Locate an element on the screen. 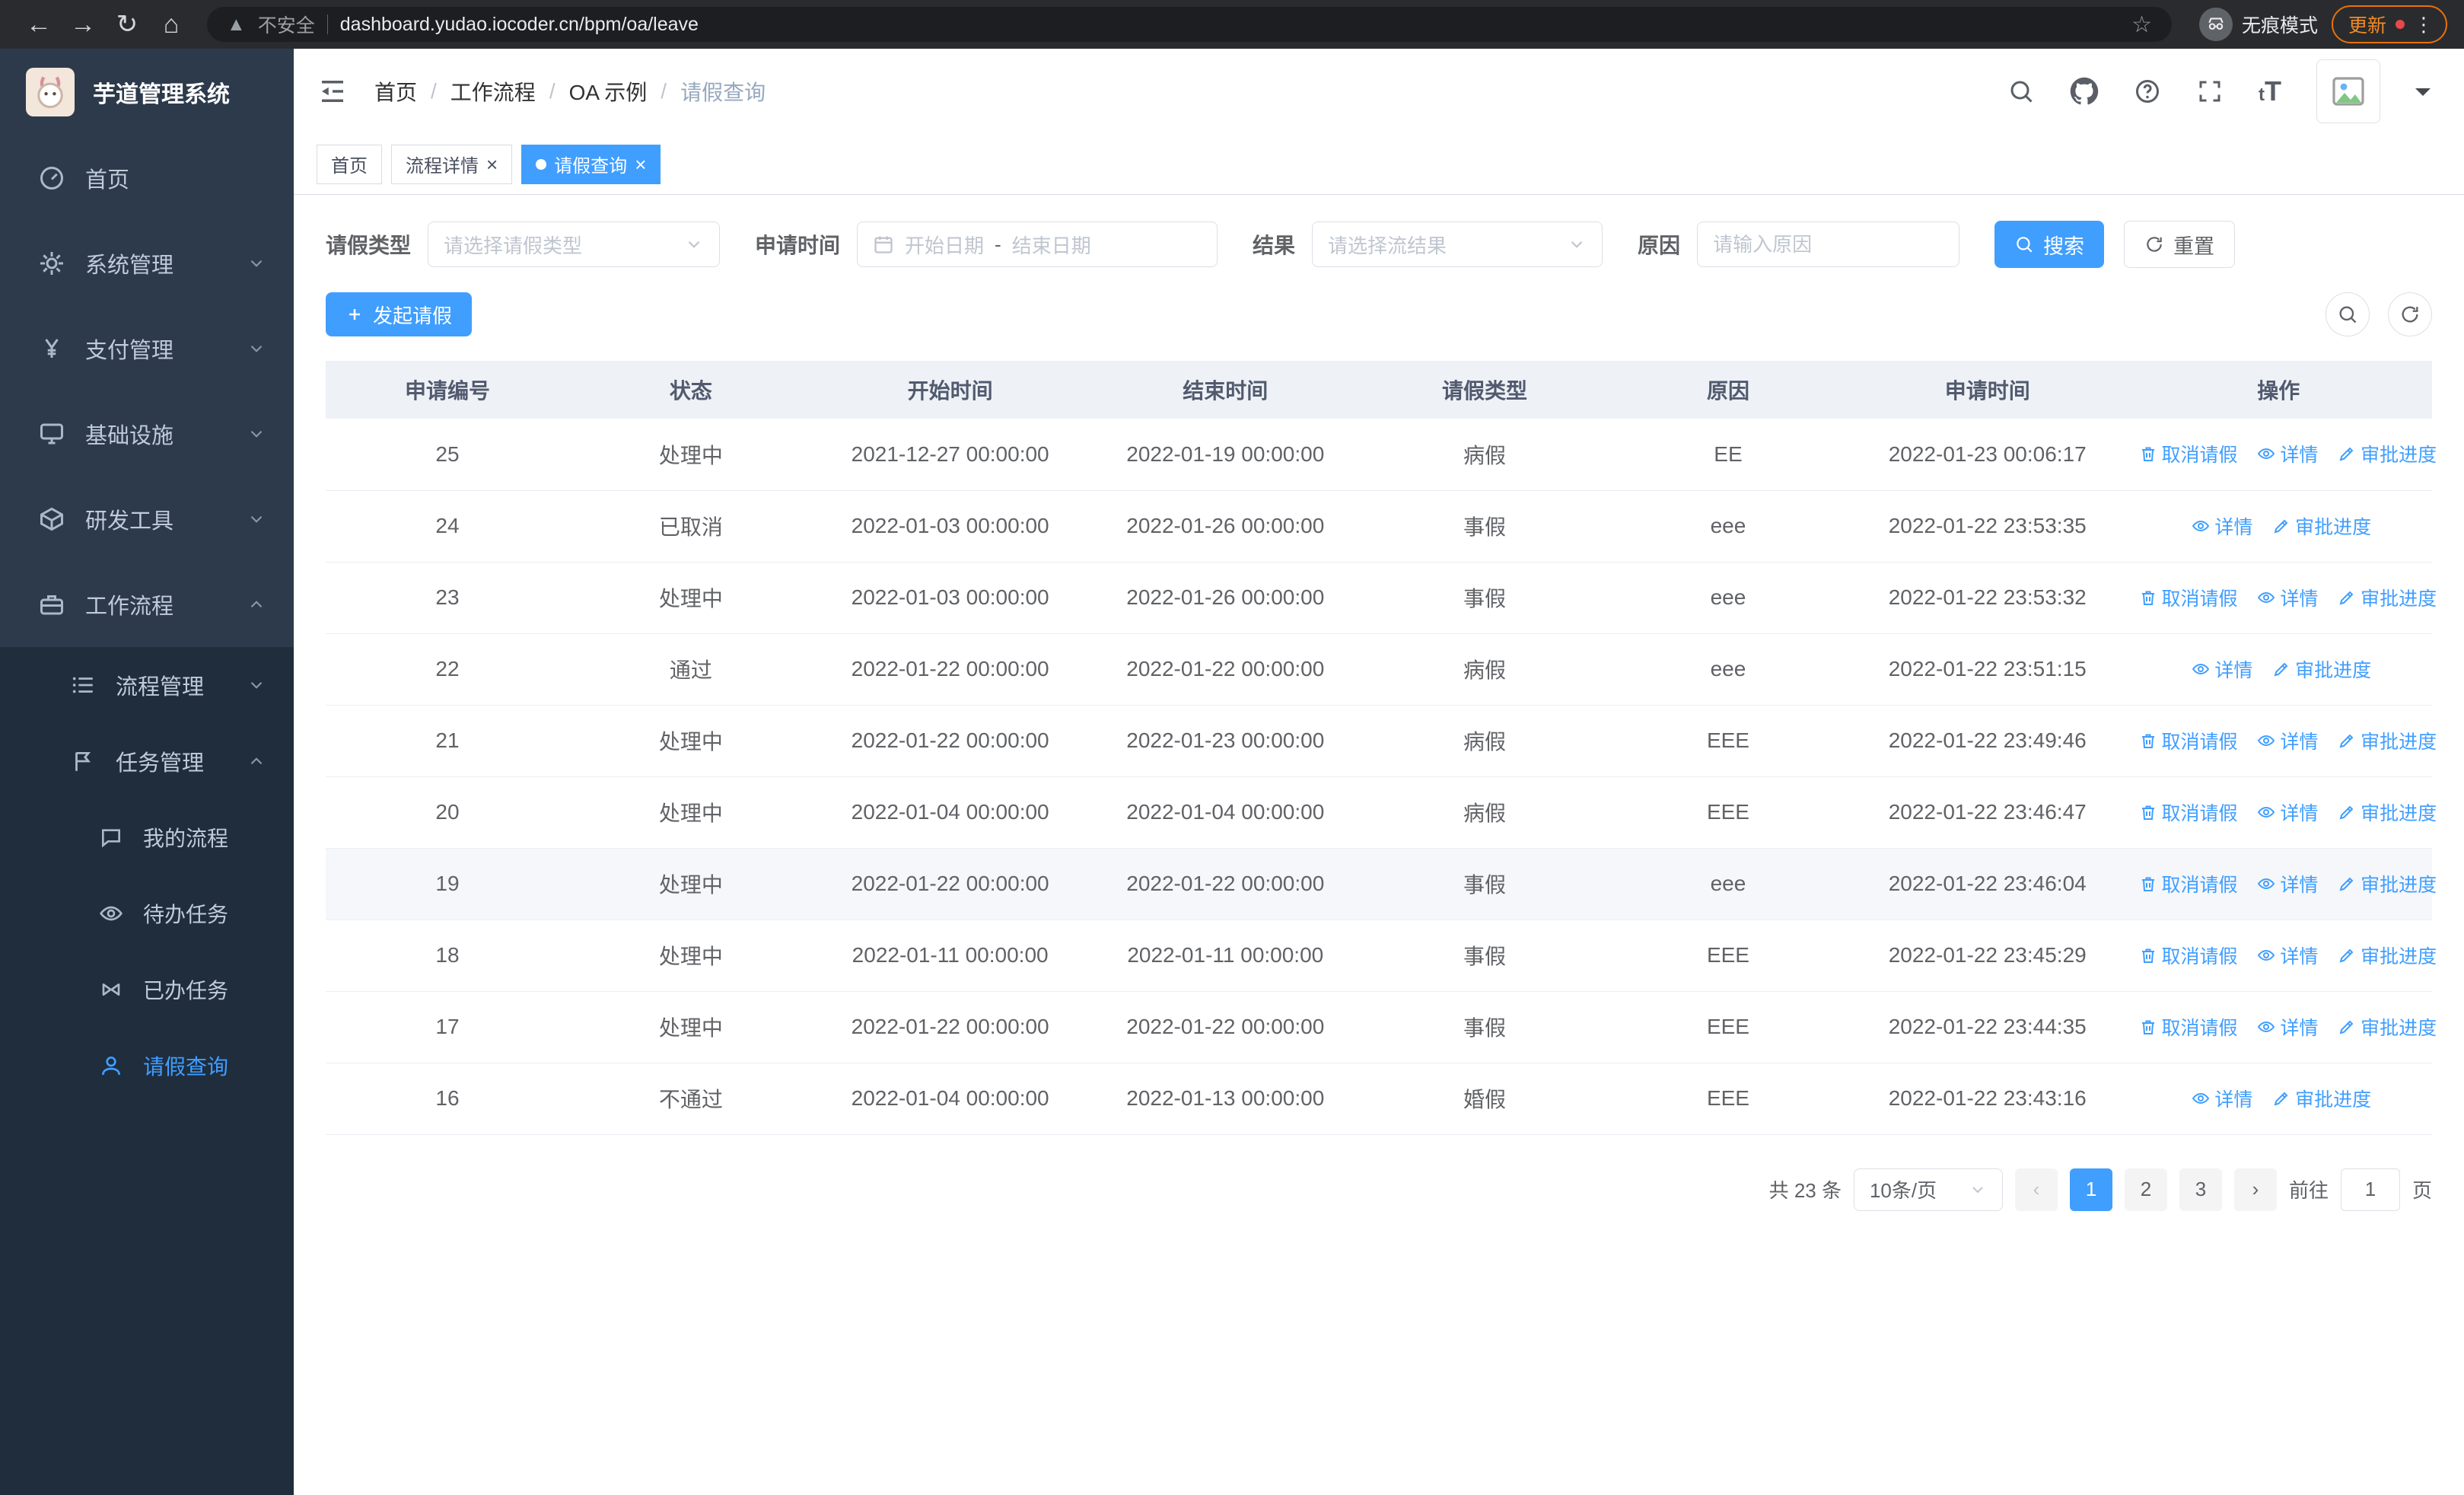 The height and width of the screenshot is (1495, 2464). sidebar-item-done-tasks: 已办任务 is located at coordinates (147, 990).